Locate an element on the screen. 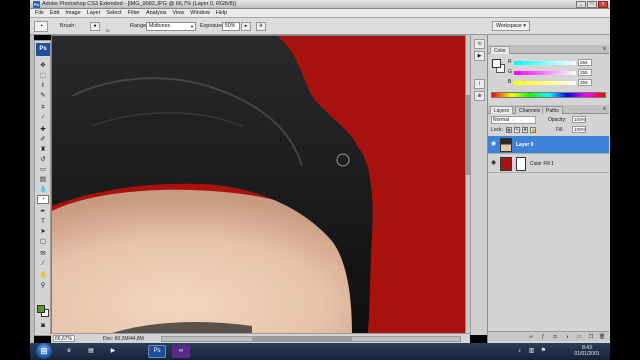 This screenshot has height=360, width=640. airbrush-toggle: ✈ is located at coordinates (261, 26).